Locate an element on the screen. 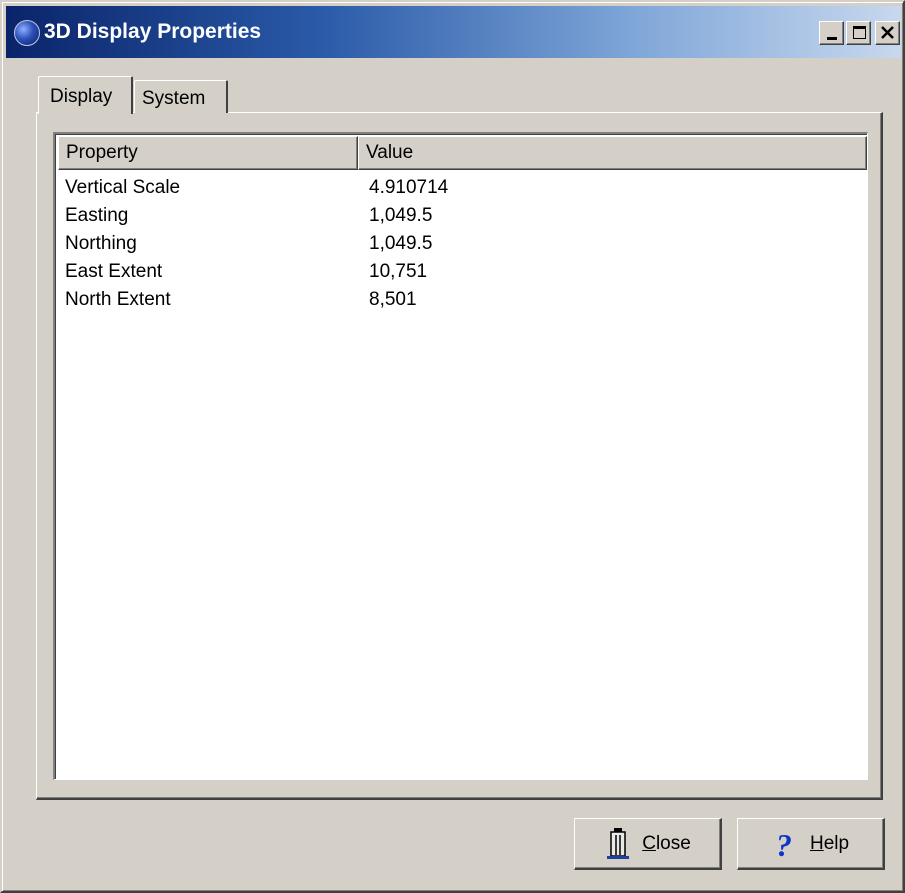 The width and height of the screenshot is (905, 893). question-mark-icon: ? is located at coordinates (784, 844).